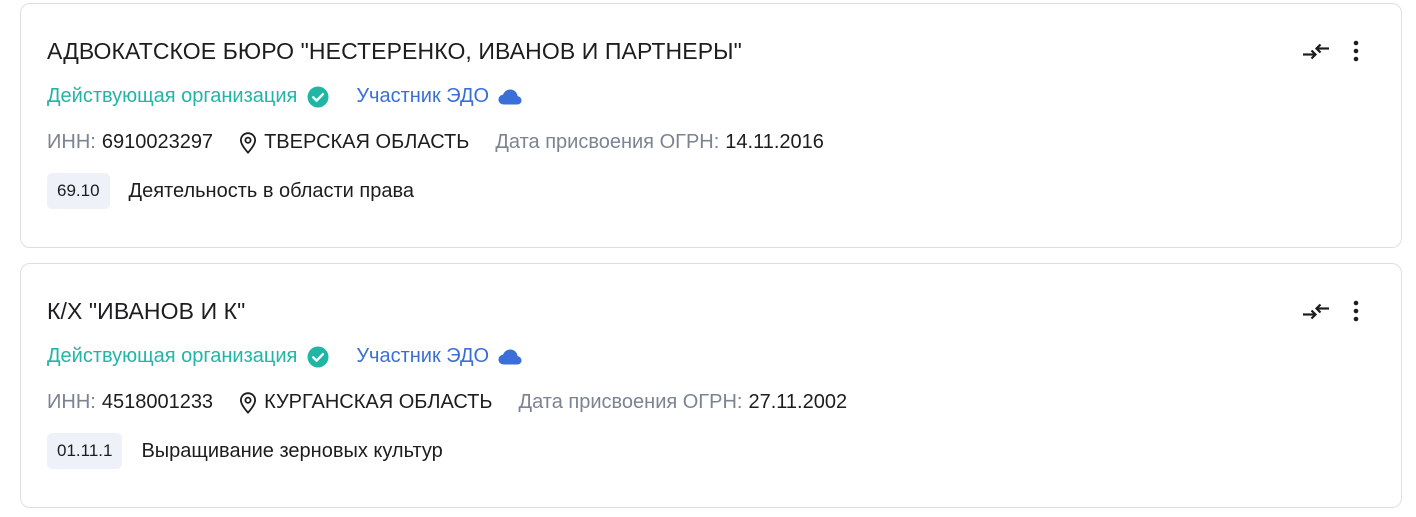  What do you see at coordinates (798, 402) in the screenshot?
I see `ogrn-date: 27.11.2002` at bounding box center [798, 402].